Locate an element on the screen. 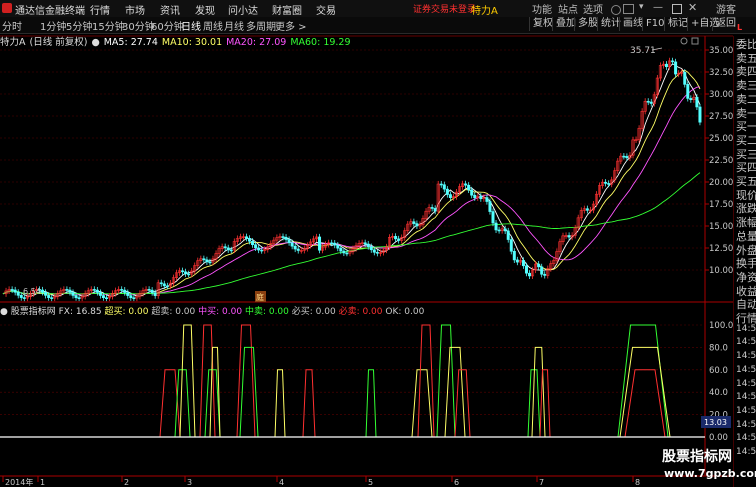 Image resolution: width=756 pixels, height=487 pixels. price-tick-label: 32.50 is located at coordinates (721, 73).